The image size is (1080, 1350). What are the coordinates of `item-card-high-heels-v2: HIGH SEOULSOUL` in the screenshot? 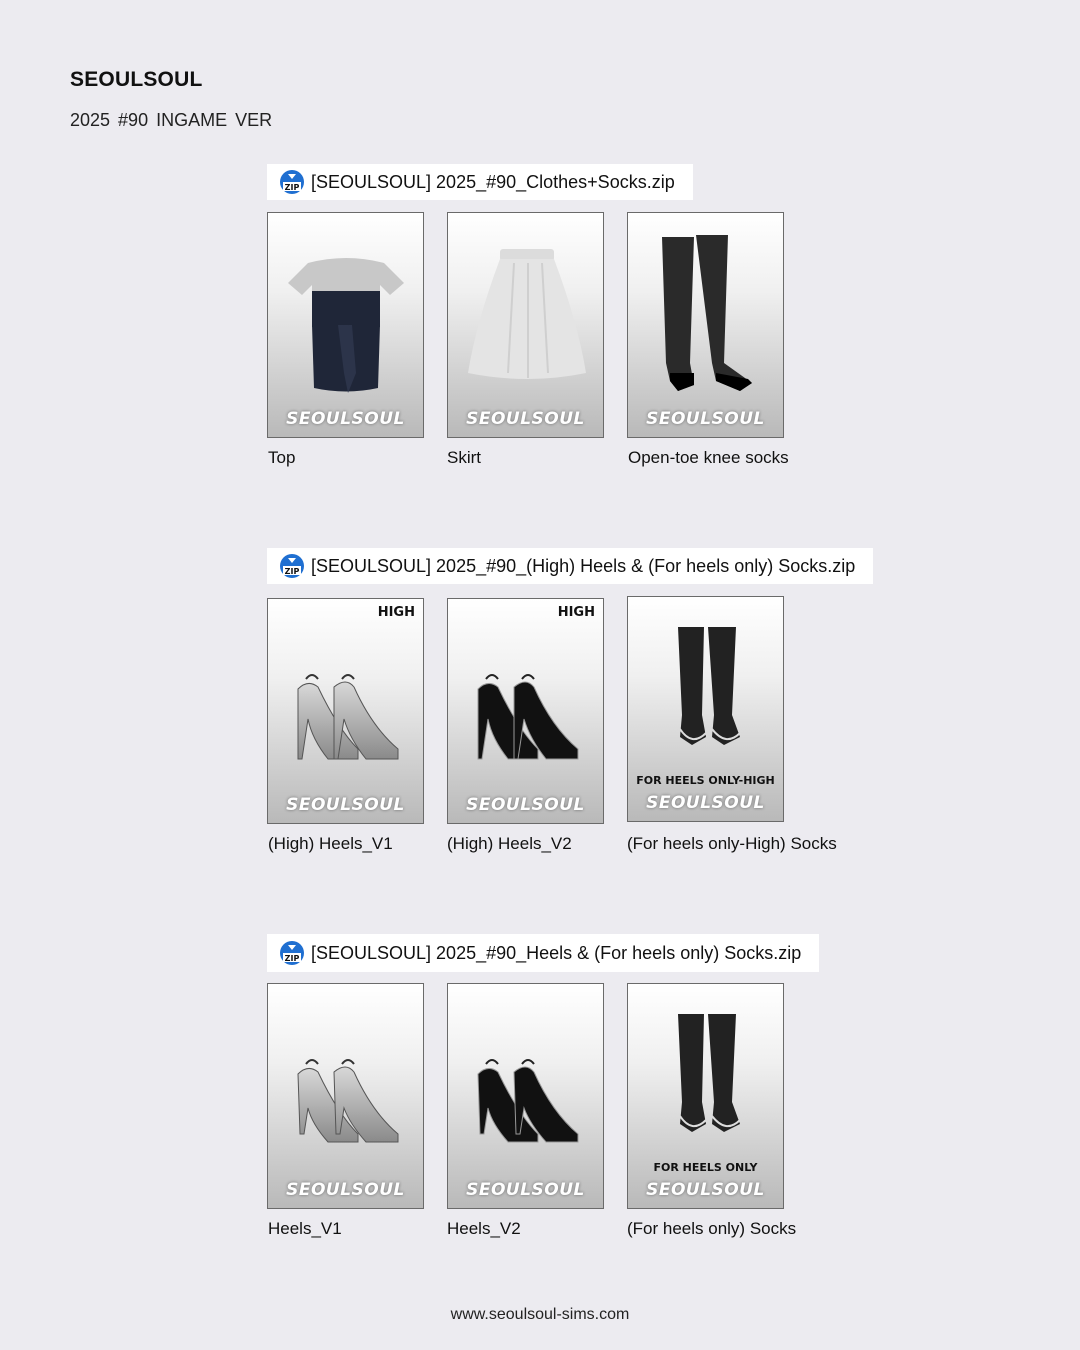 It's located at (525, 711).